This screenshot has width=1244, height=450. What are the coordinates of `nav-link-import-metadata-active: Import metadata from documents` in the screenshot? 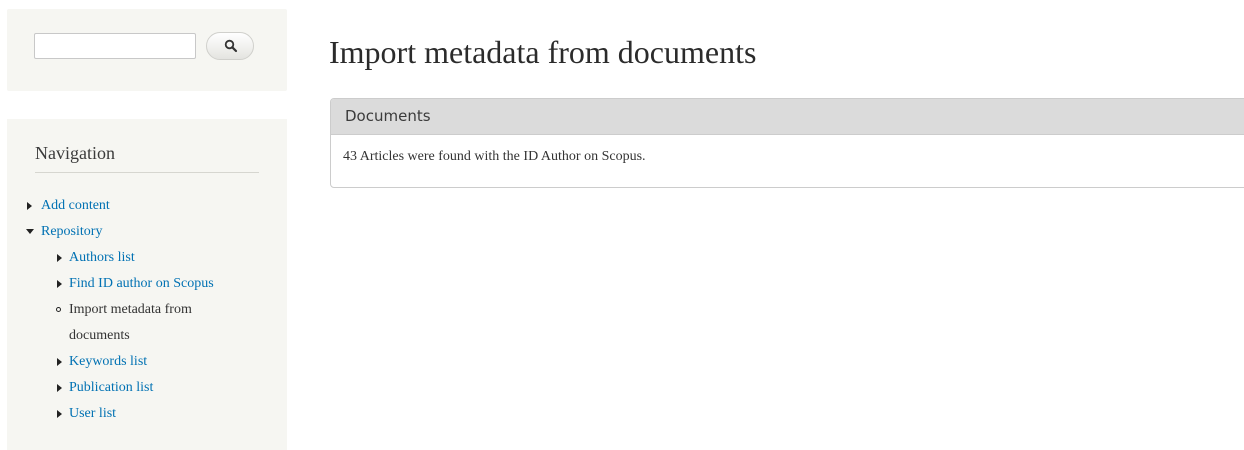 It's located at (154, 323).